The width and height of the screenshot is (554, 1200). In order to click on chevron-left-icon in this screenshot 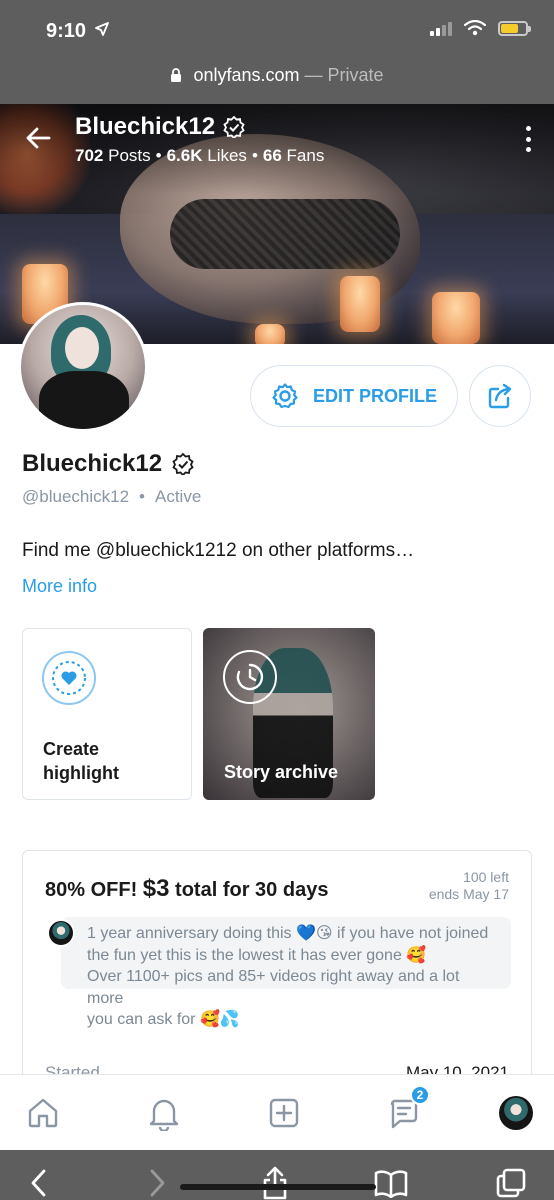, I will do `click(38, 1183)`.